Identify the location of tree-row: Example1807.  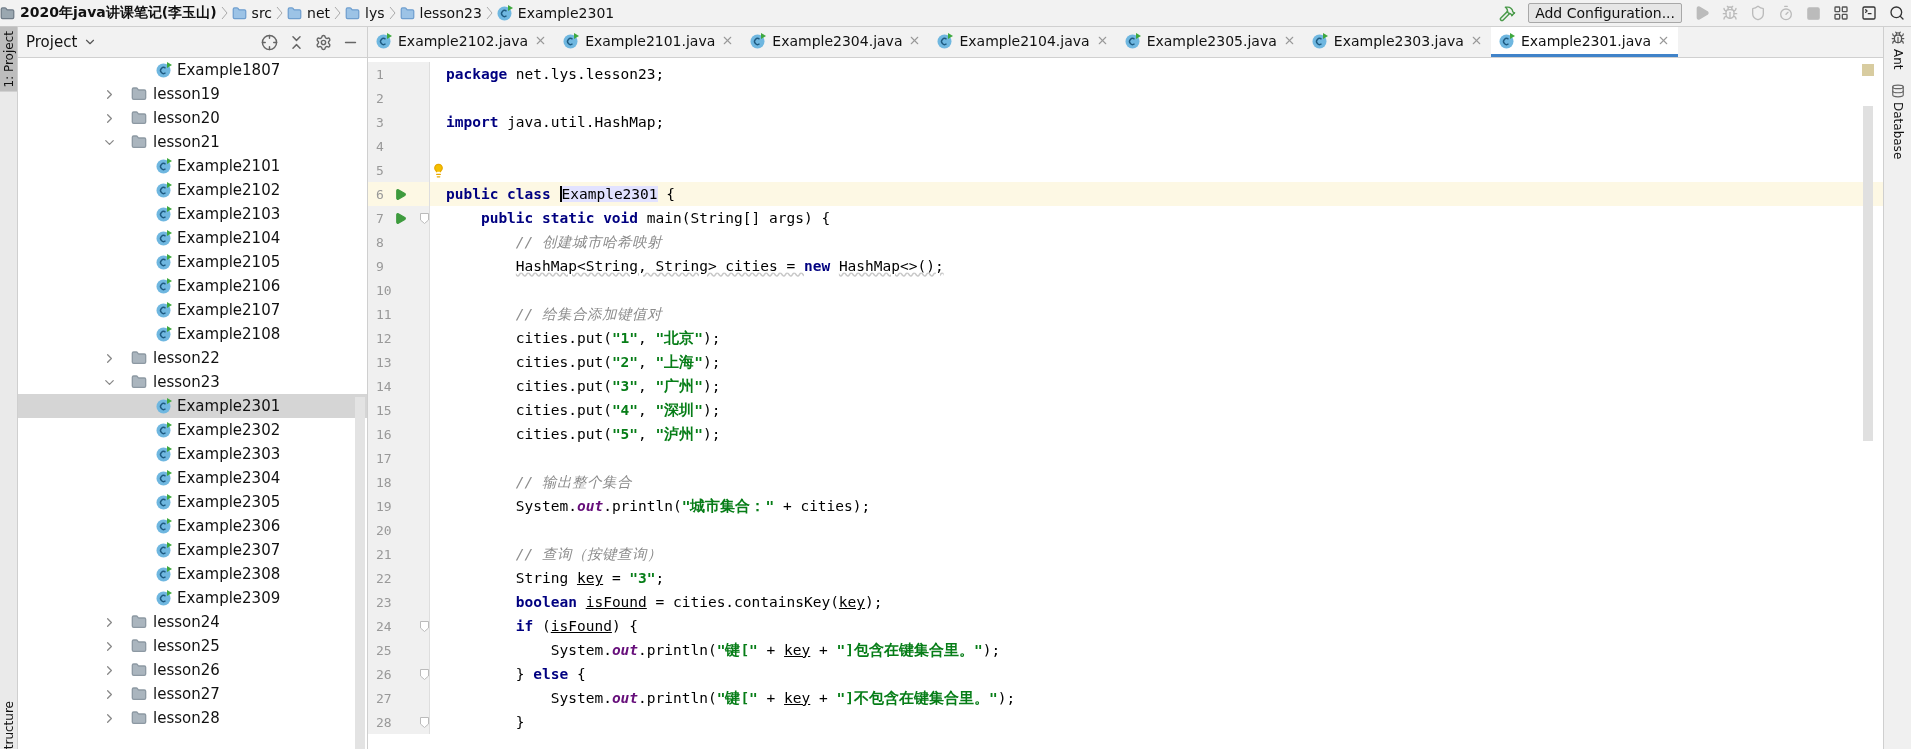
(192, 70).